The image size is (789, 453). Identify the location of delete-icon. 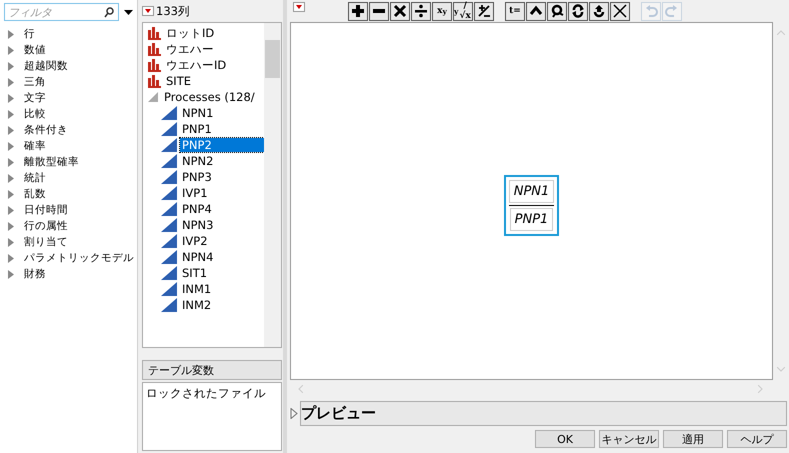
(620, 11).